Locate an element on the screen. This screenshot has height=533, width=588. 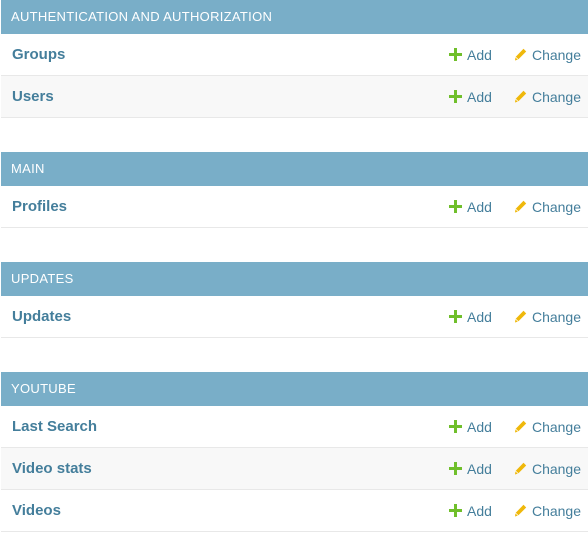
module-caption: Youtube is located at coordinates (294, 389).